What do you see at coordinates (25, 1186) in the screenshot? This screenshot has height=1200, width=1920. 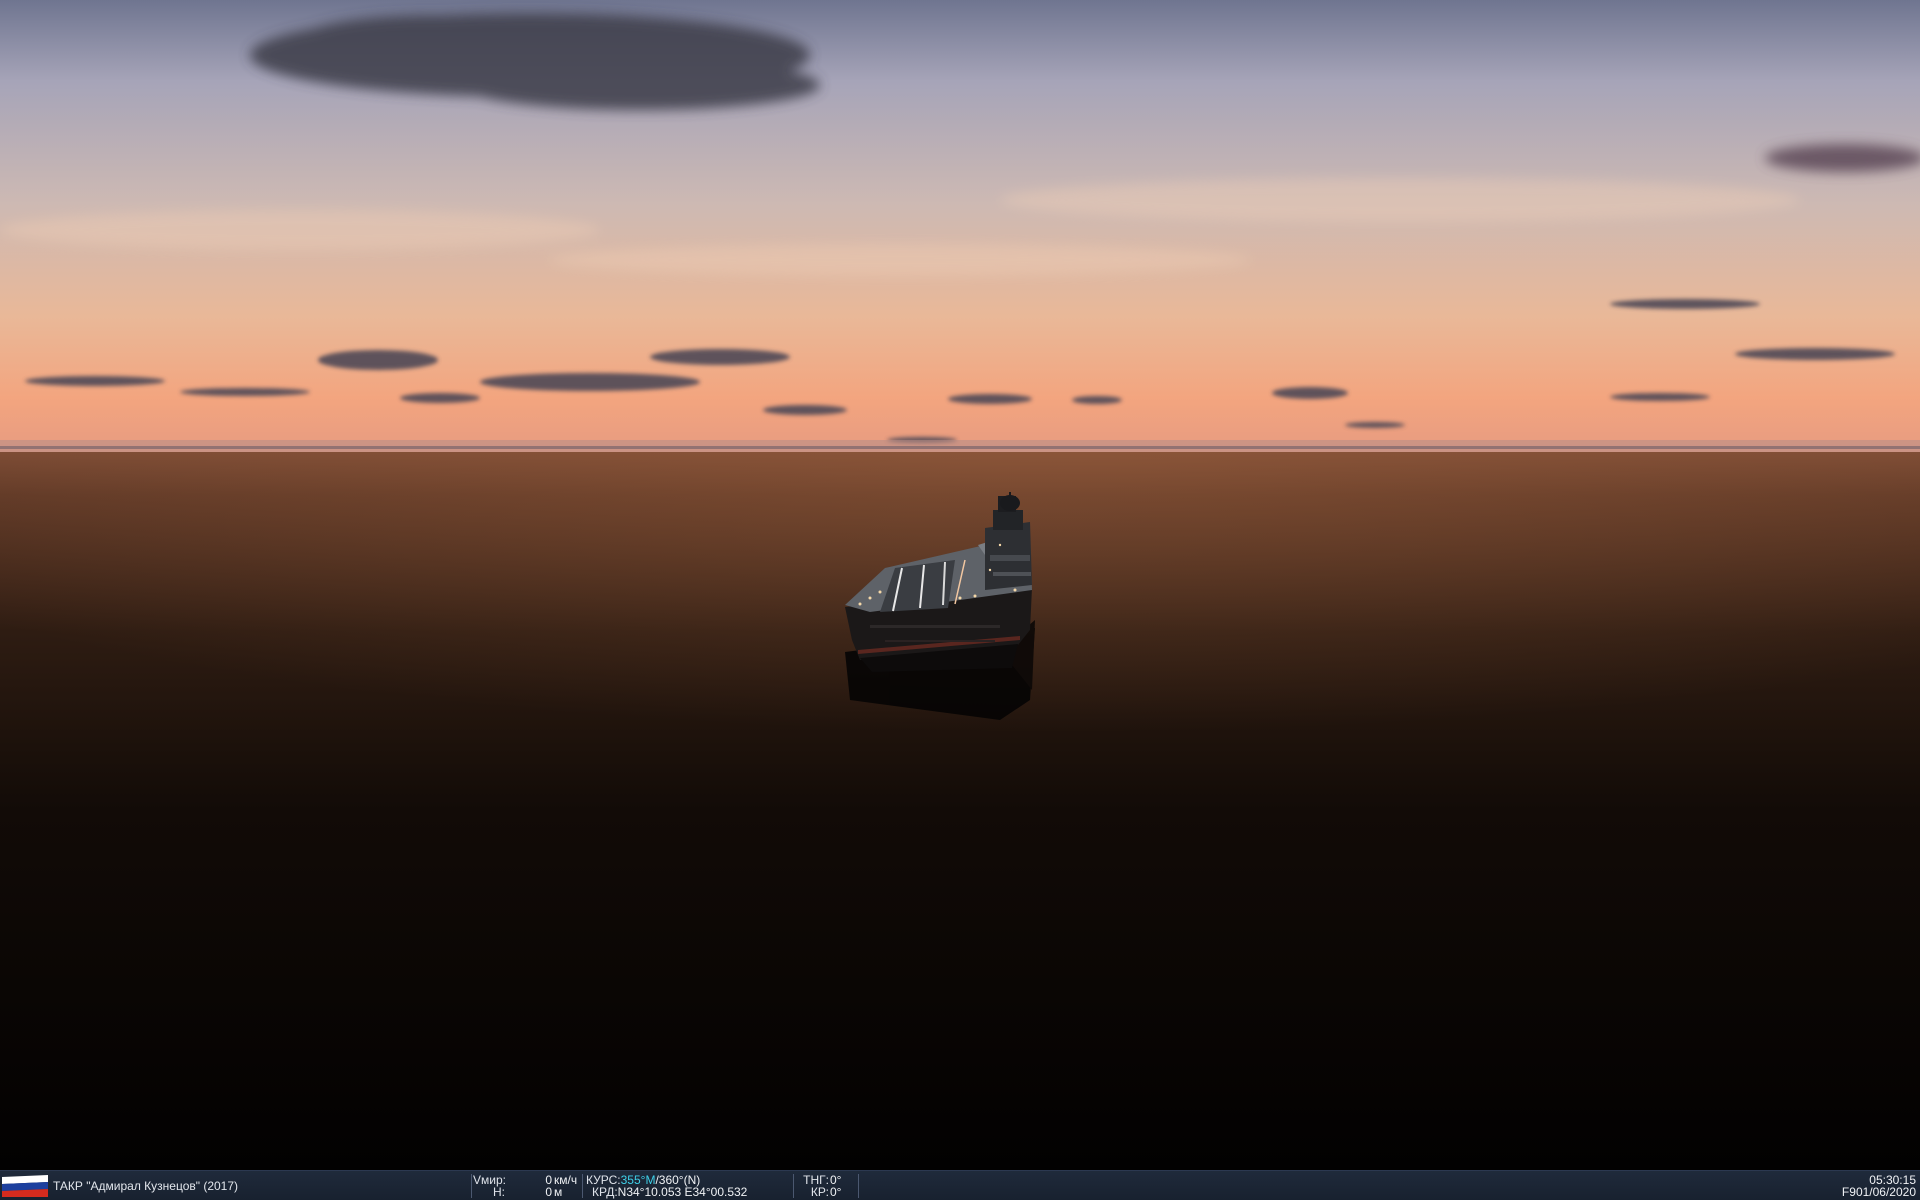 I see `flag-icon` at bounding box center [25, 1186].